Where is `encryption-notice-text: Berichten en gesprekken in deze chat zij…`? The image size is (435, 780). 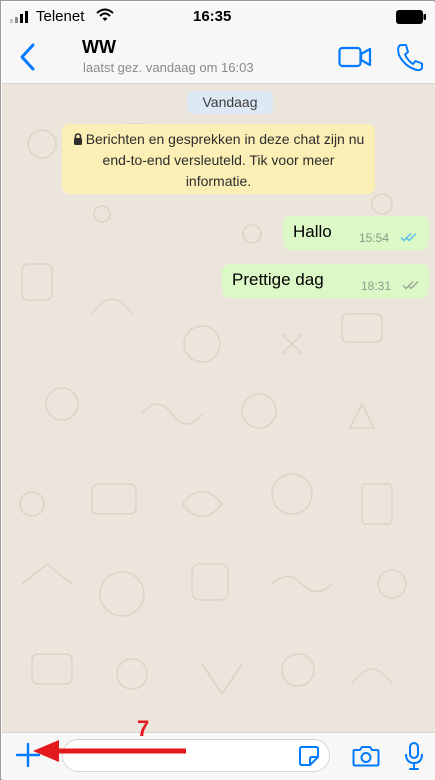 encryption-notice-text: Berichten en gesprekken in deze chat zij… is located at coordinates (225, 160).